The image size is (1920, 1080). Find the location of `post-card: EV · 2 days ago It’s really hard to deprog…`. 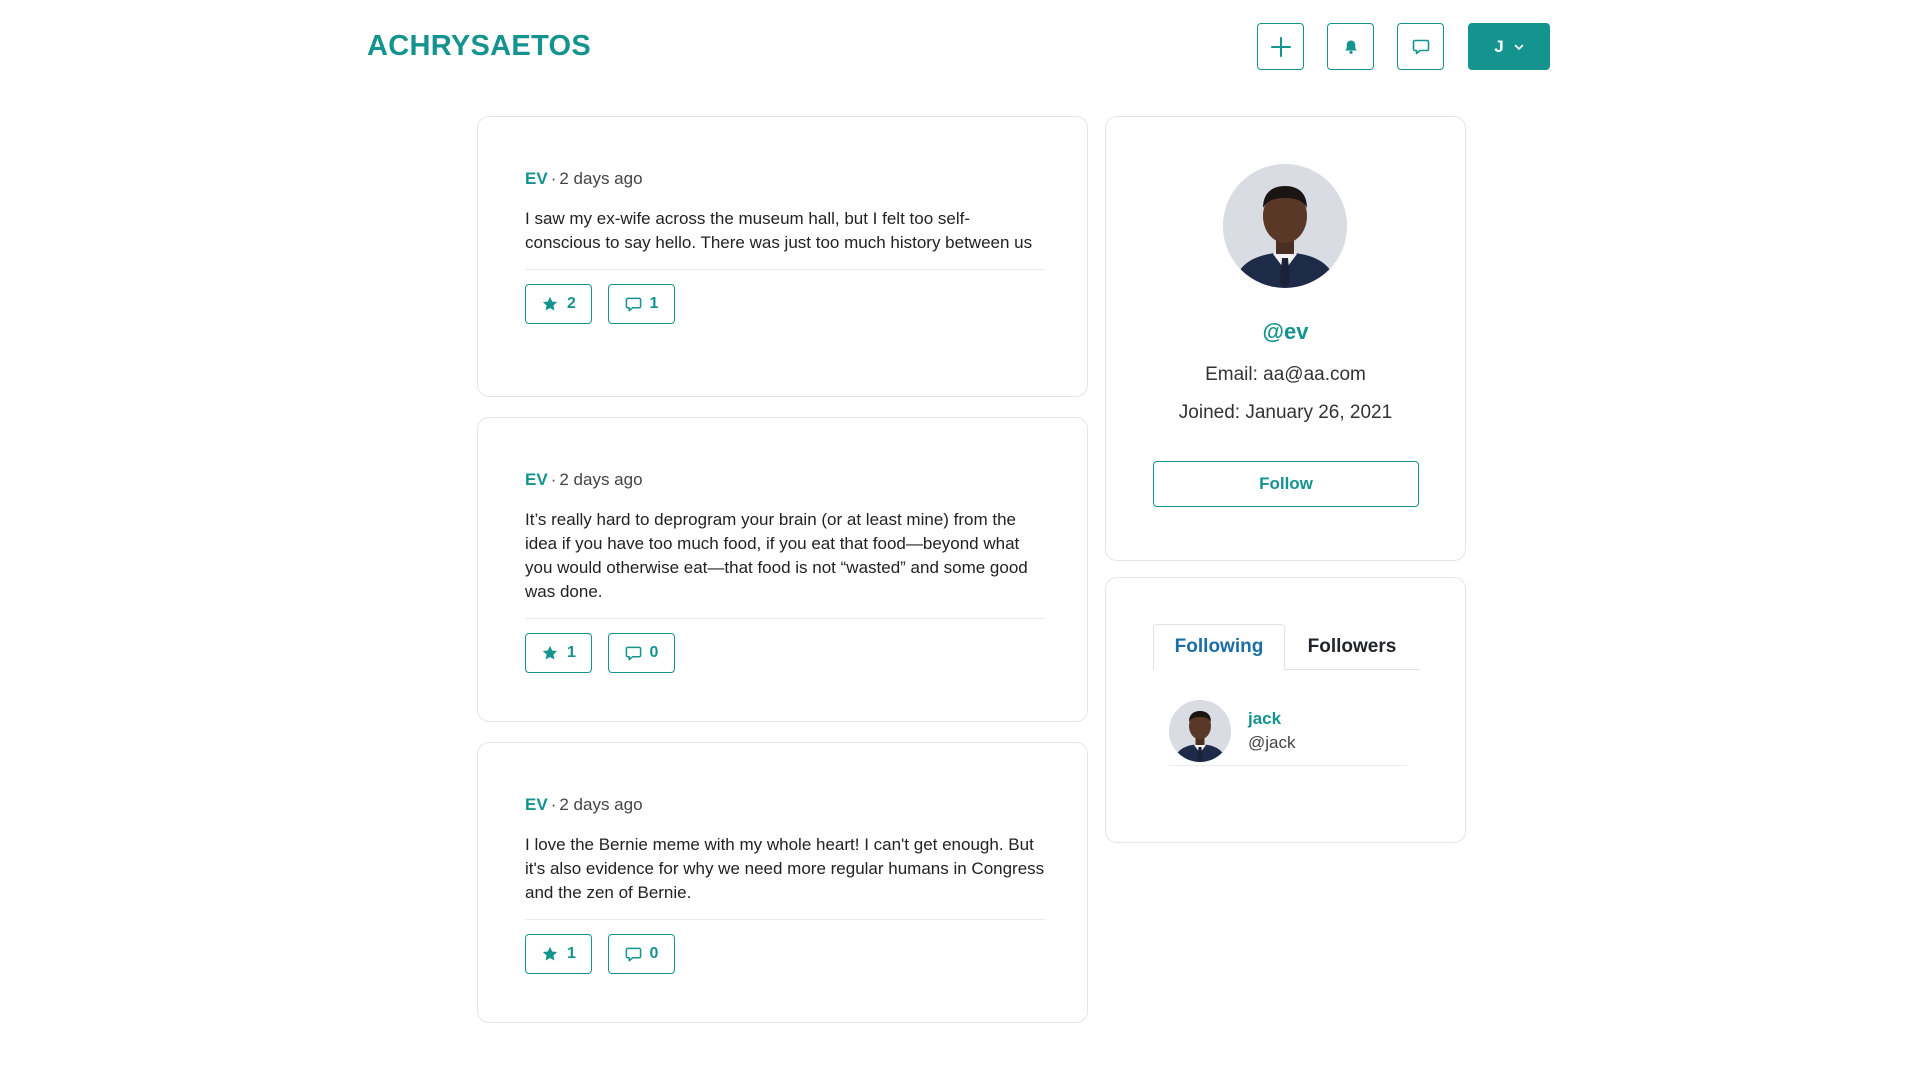

post-card: EV · 2 days ago It’s really hard to deprog… is located at coordinates (782, 569).